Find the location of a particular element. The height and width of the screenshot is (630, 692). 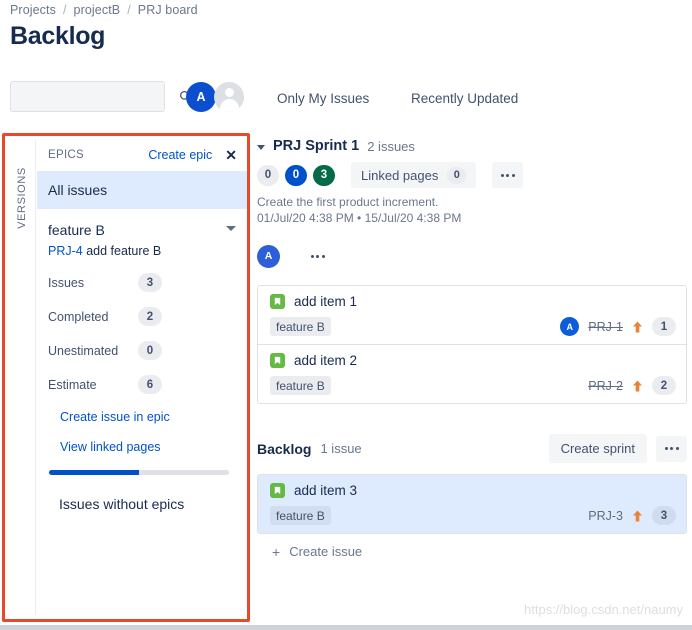

issue-row-prj-3: add item 3 feature B PRJ-3 3 is located at coordinates (472, 504).